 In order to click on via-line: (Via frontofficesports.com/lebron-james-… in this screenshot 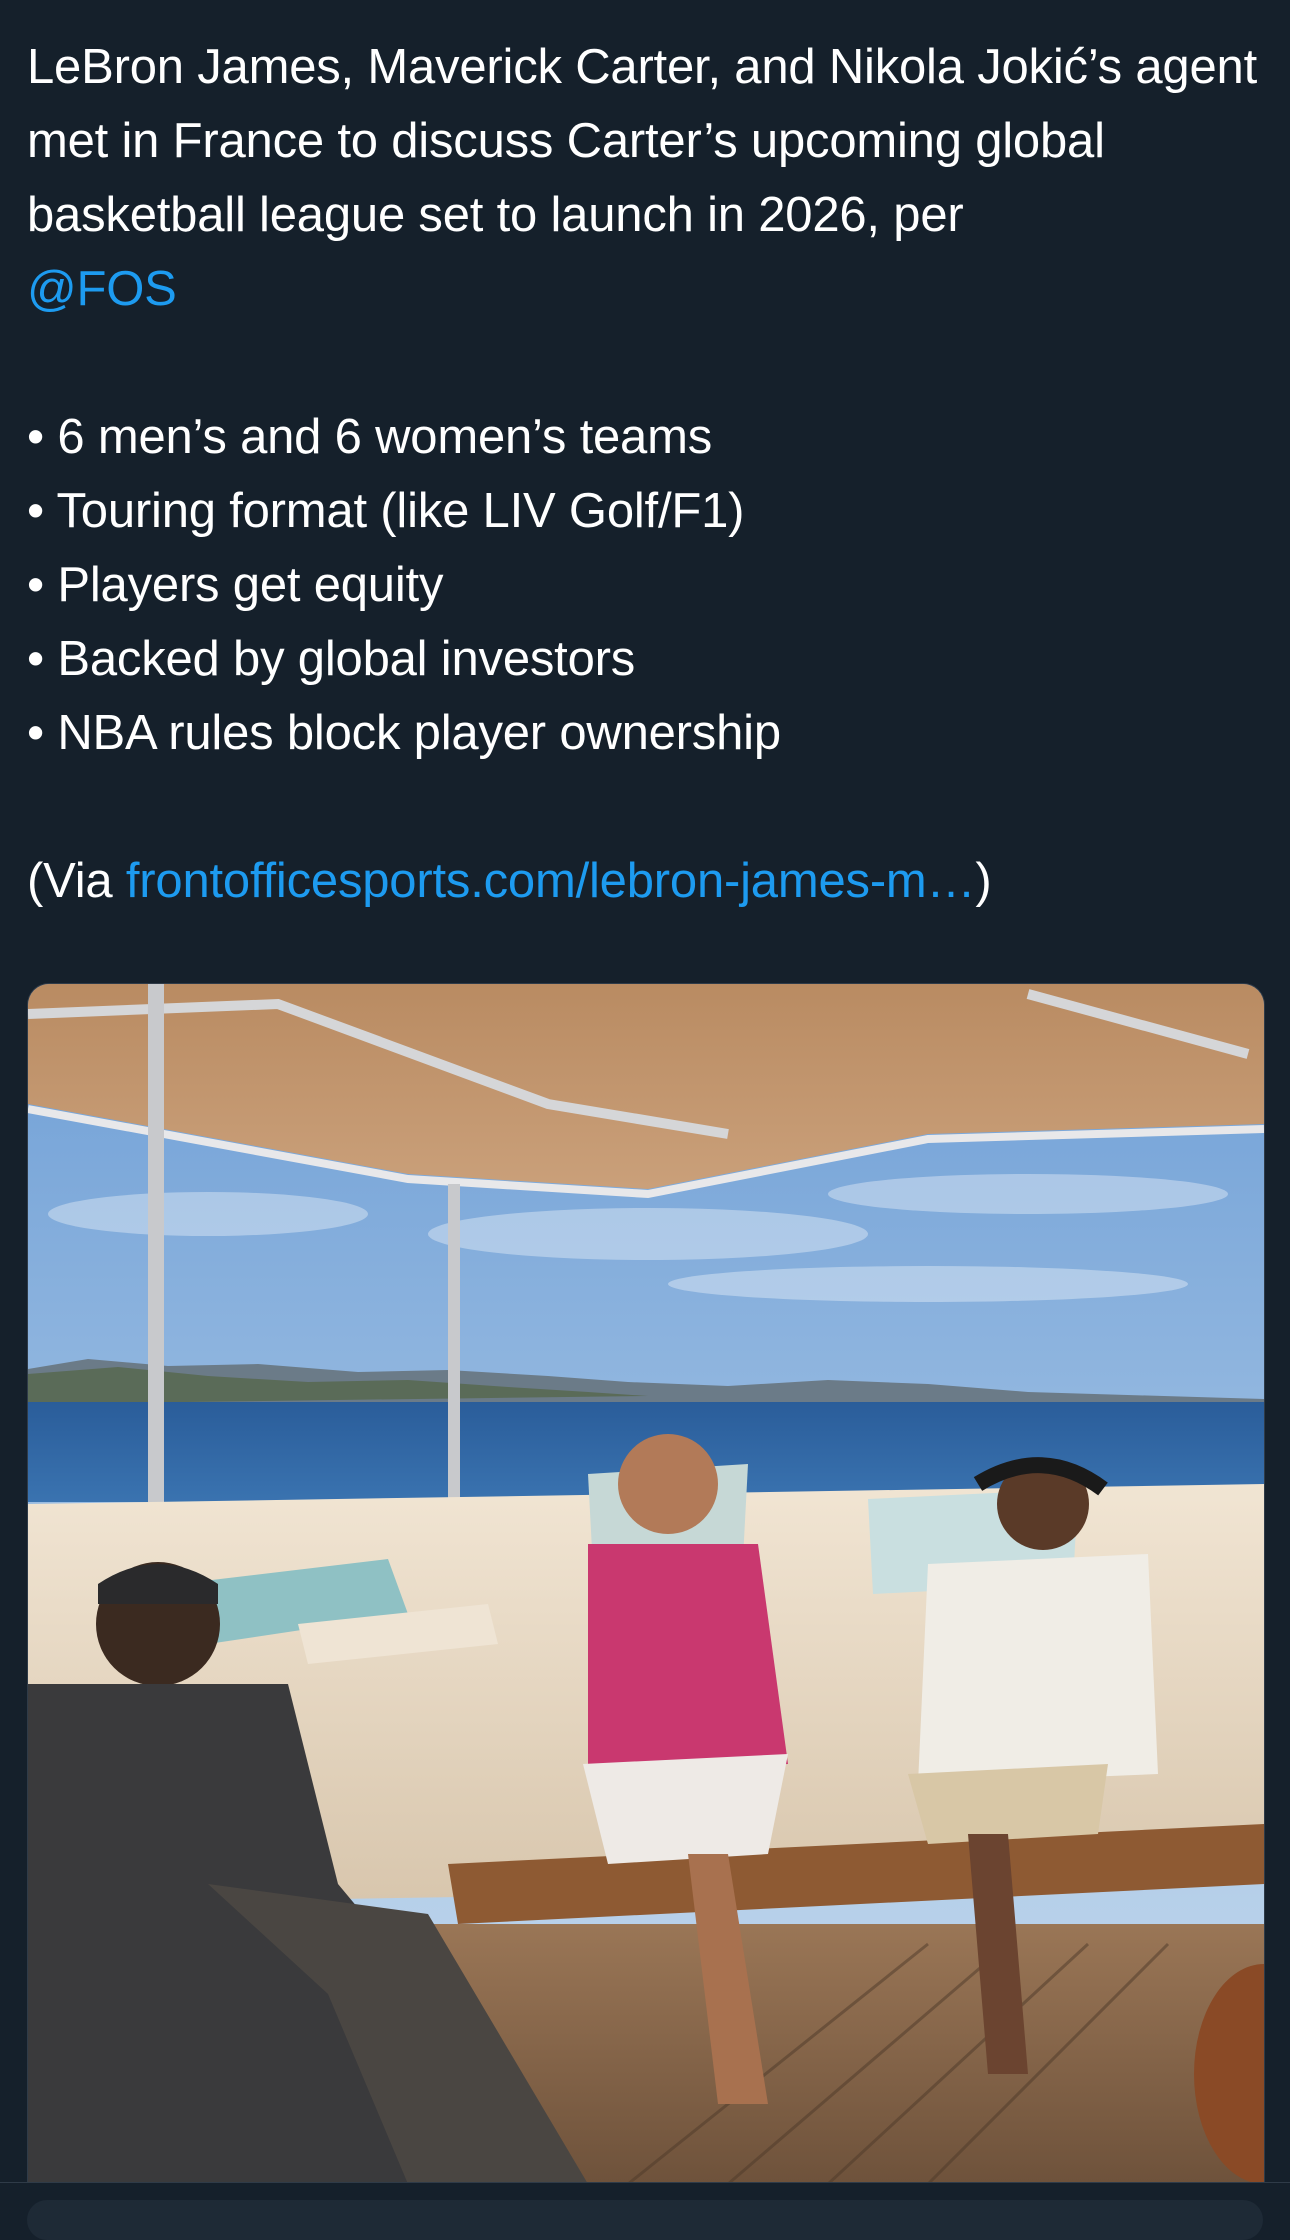, I will do `click(647, 881)`.